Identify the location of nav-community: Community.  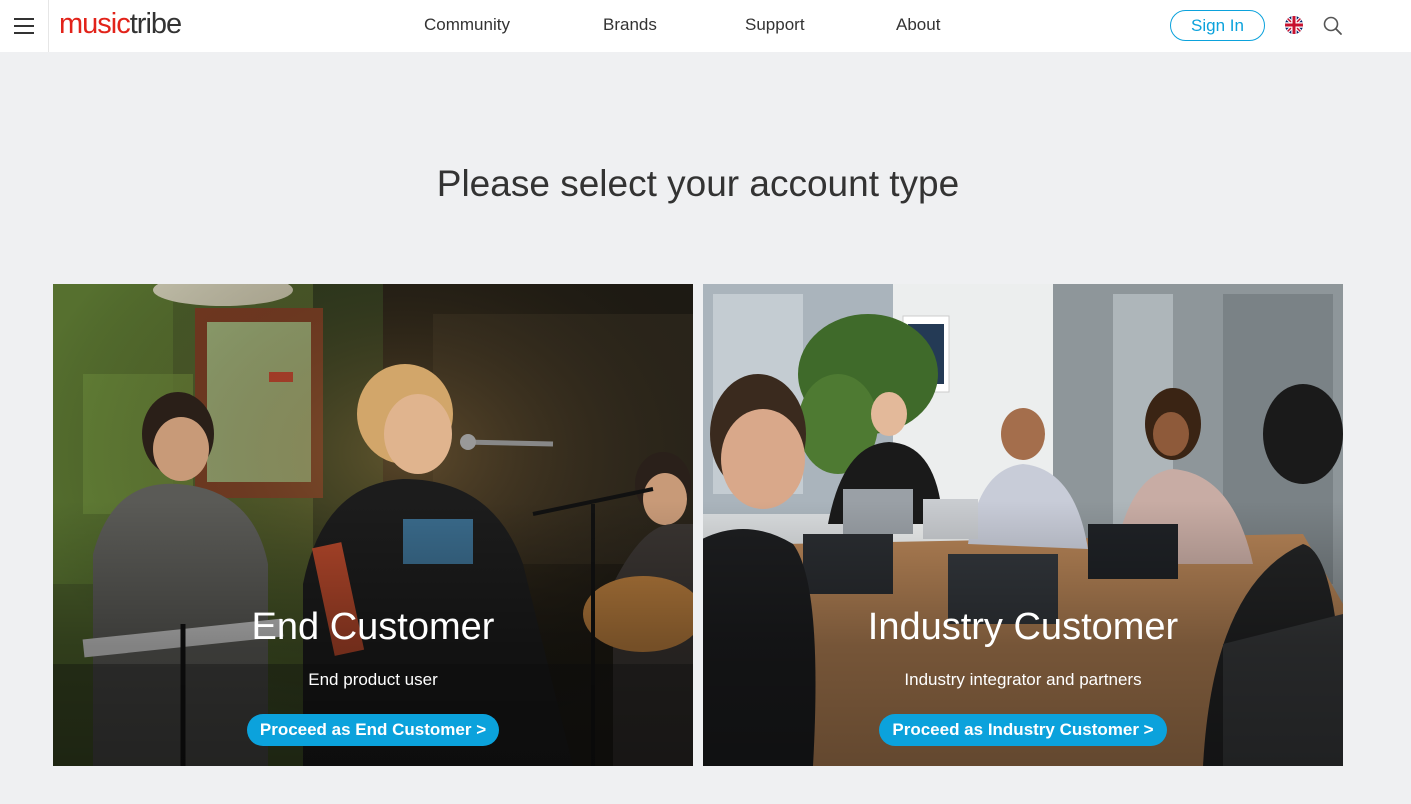
(467, 25).